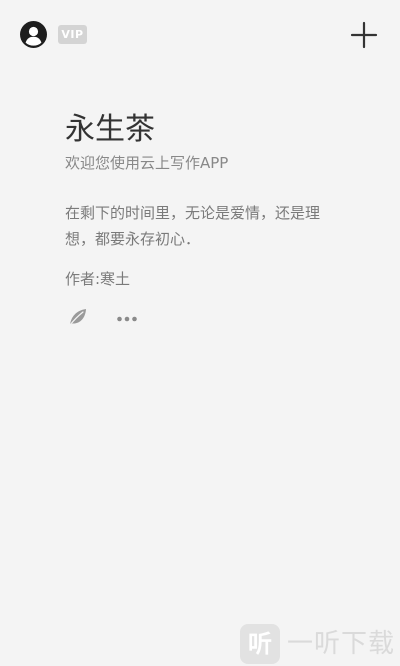 The height and width of the screenshot is (666, 400). Describe the element at coordinates (260, 644) in the screenshot. I see `watermark-logo: 听` at that location.